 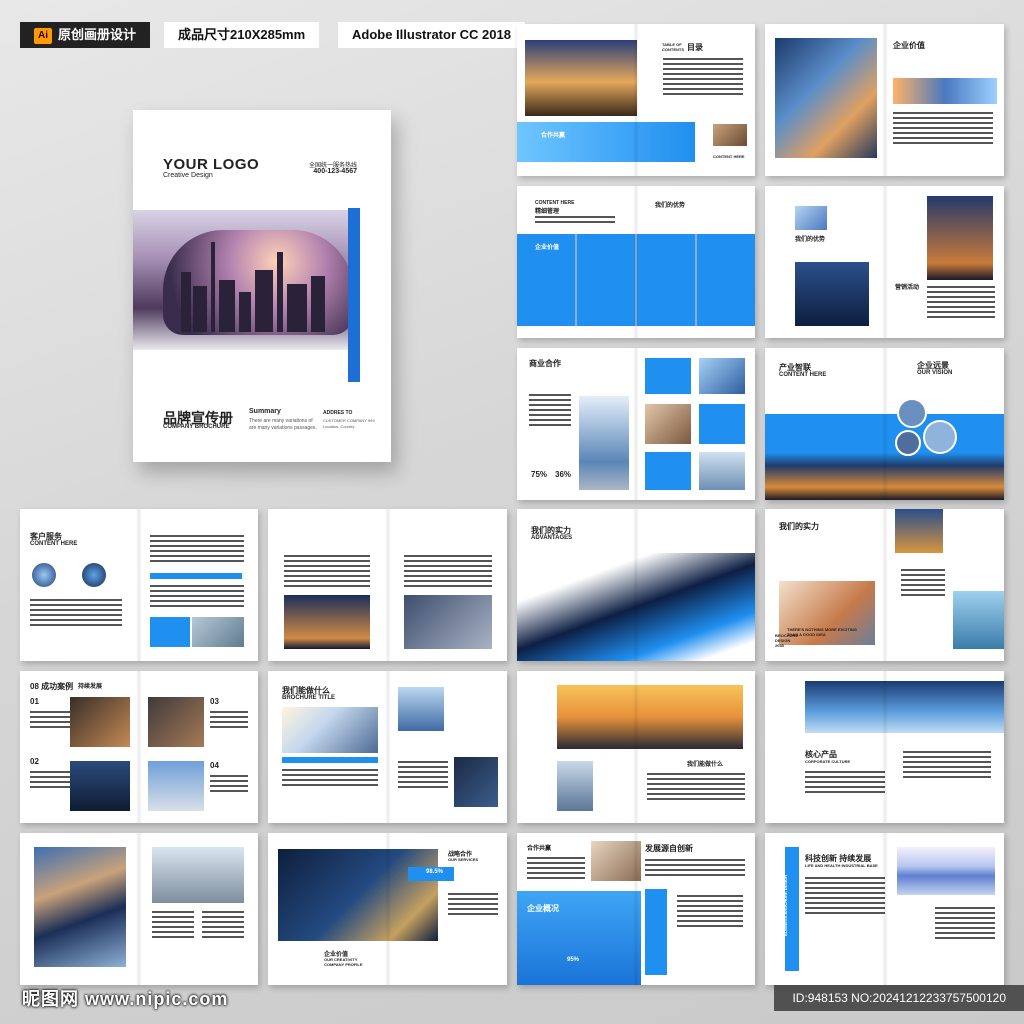 I want to click on advantages-label: ADVANTAGES, so click(x=552, y=538).